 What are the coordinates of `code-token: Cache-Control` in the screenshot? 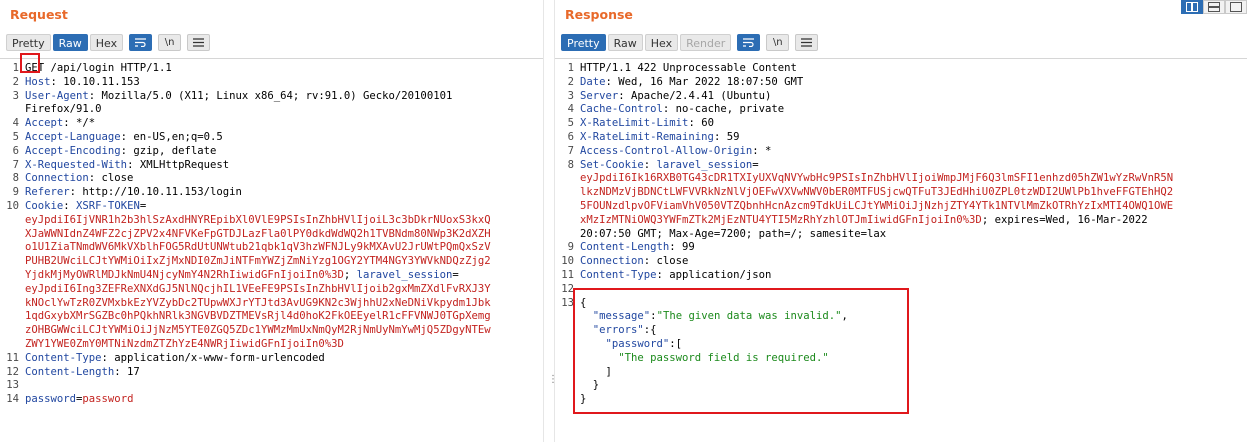 It's located at (621, 109).